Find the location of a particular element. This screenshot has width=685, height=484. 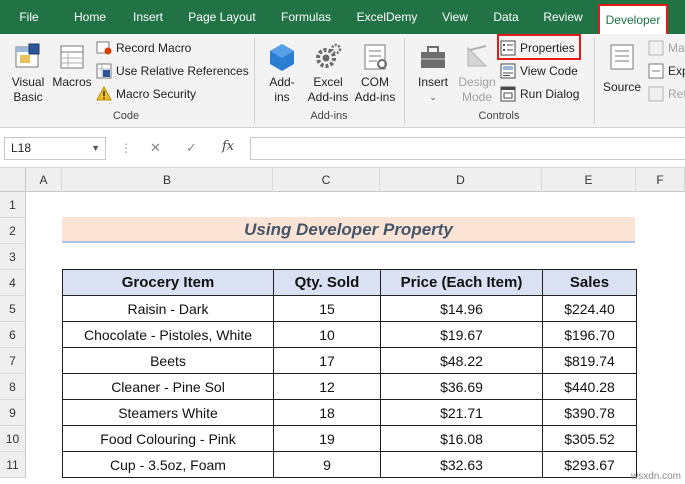

table-row: Beets 17 $48.22 $819.74 is located at coordinates (349, 360).